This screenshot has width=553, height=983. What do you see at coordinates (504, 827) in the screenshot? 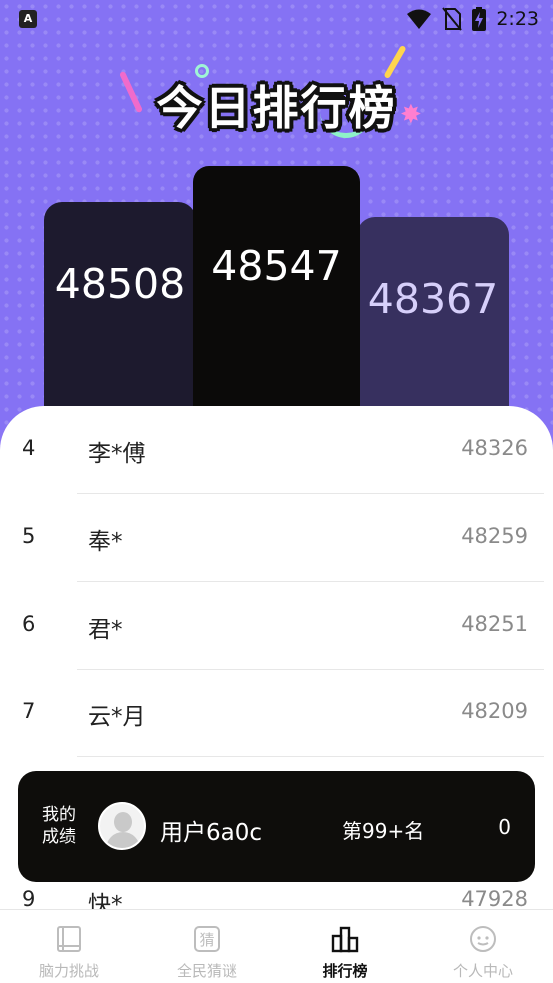
I see `my-score-value: 0` at bounding box center [504, 827].